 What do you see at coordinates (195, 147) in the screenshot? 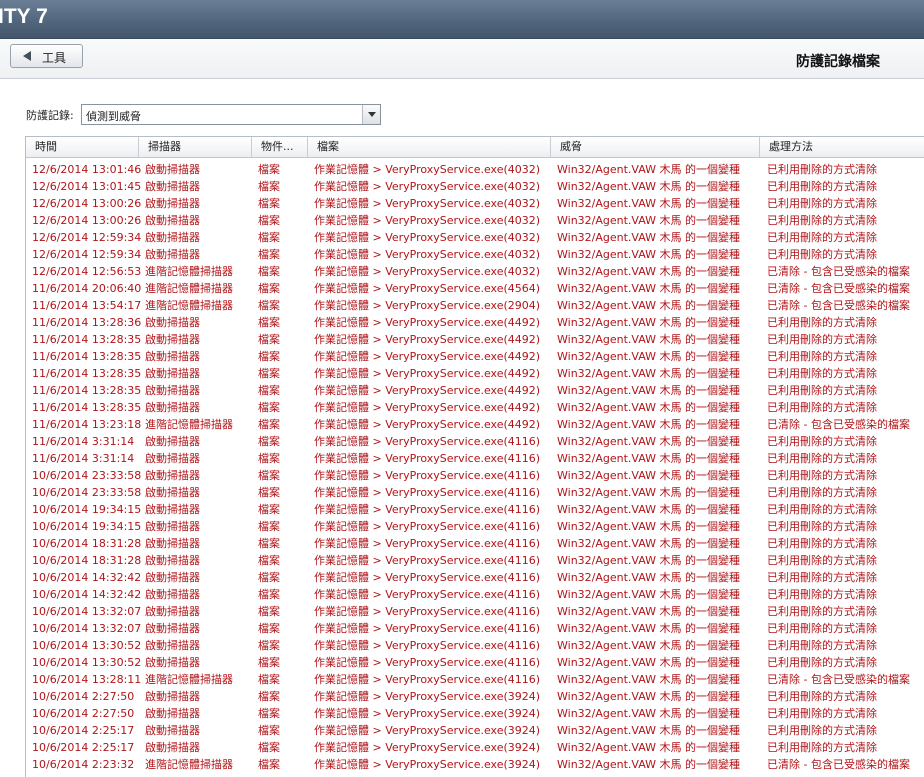
I see `column-header-scanner: 掃描器` at bounding box center [195, 147].